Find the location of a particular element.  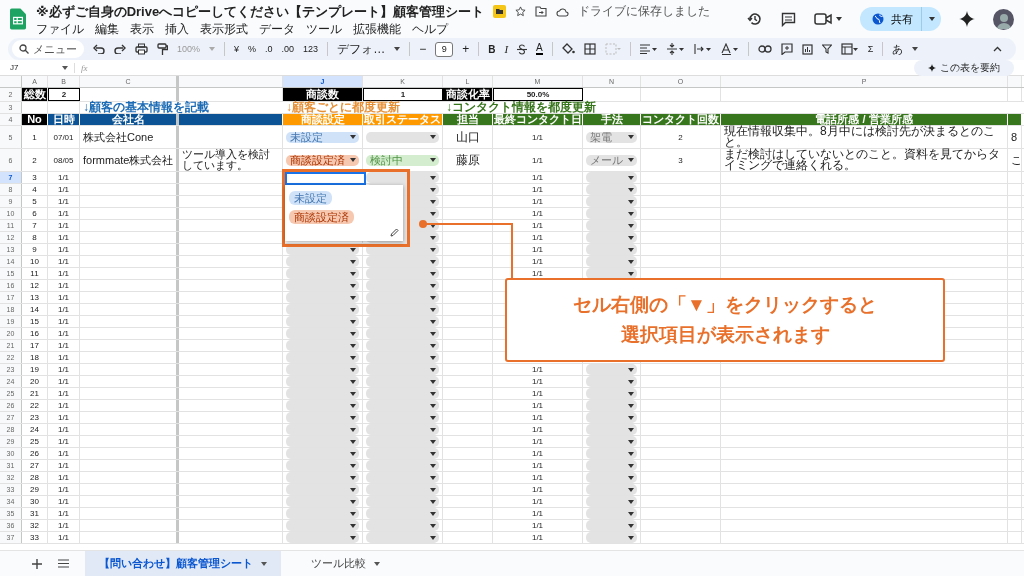

decrease-font-size-button: − is located at coordinates (423, 49).